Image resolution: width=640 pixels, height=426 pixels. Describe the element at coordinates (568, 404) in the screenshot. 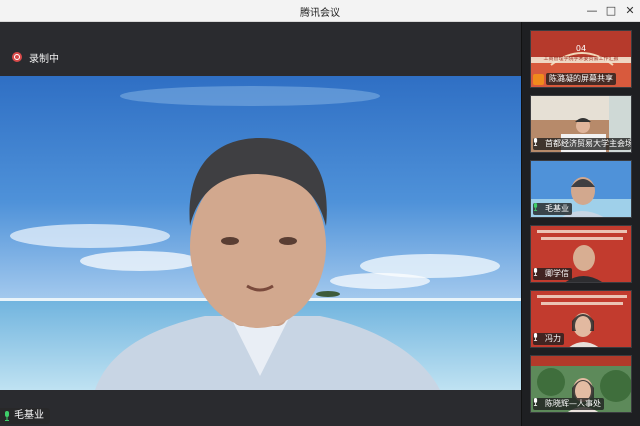

I see `participant-label: 陈晓辉—人事处` at that location.